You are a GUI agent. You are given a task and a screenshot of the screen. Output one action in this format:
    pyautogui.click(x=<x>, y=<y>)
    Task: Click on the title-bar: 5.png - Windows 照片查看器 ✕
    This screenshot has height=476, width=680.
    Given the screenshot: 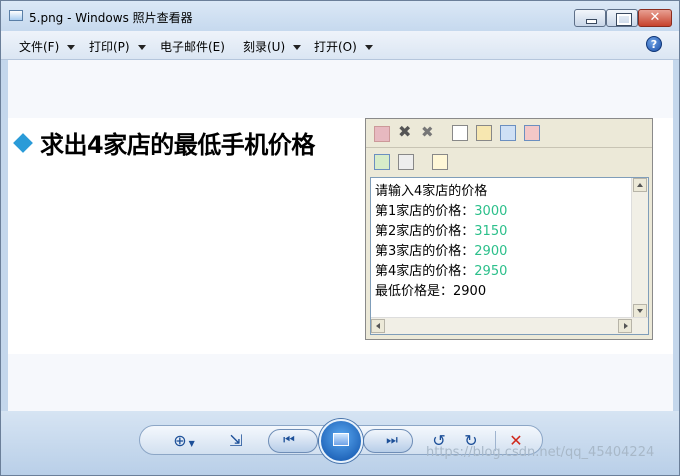 What is the action you would take?
    pyautogui.click(x=340, y=16)
    